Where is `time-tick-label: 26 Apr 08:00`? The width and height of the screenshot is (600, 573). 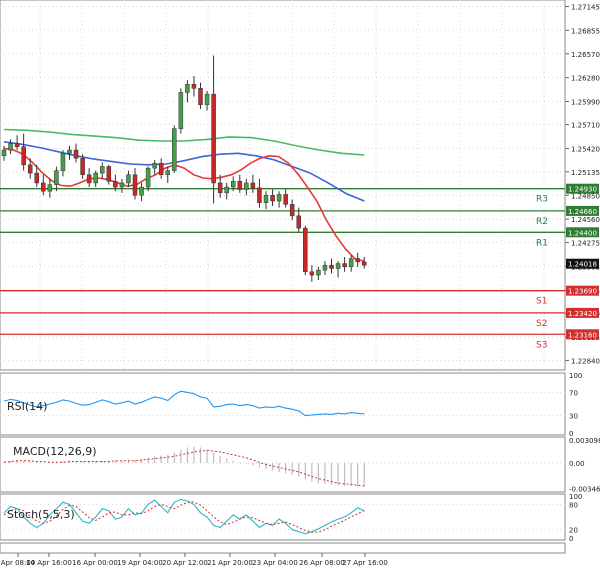
time-tick-label: 26 Apr 08:00 is located at coordinates (322, 563).